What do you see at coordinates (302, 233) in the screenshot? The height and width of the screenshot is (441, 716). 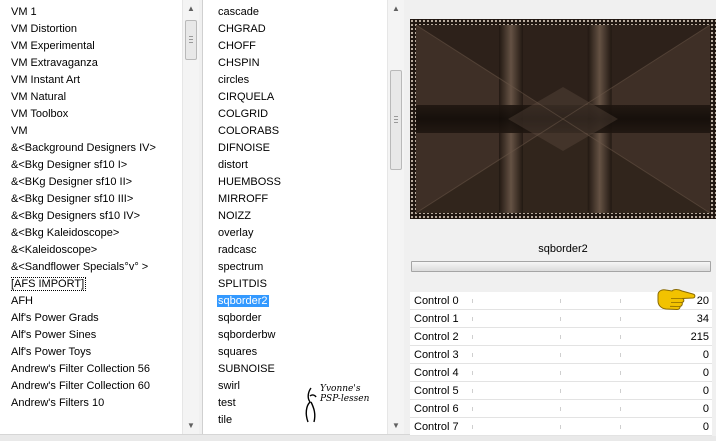 I see `filter-item: overlay` at bounding box center [302, 233].